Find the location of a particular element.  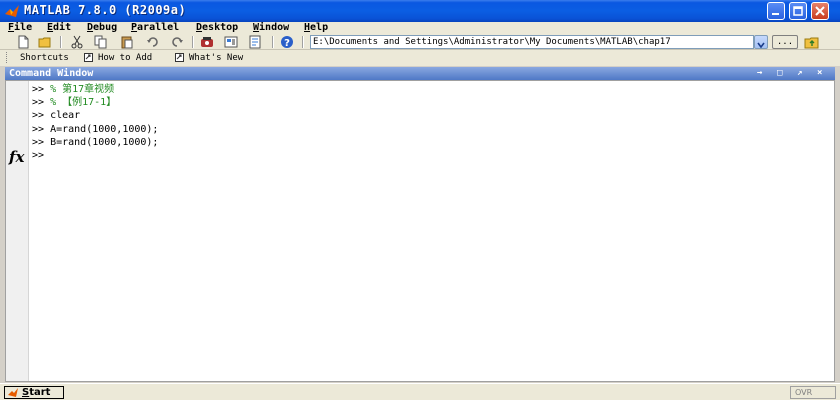

title-bar: MATLAB 7.8.0 (R2009a) is located at coordinates (420, 11).